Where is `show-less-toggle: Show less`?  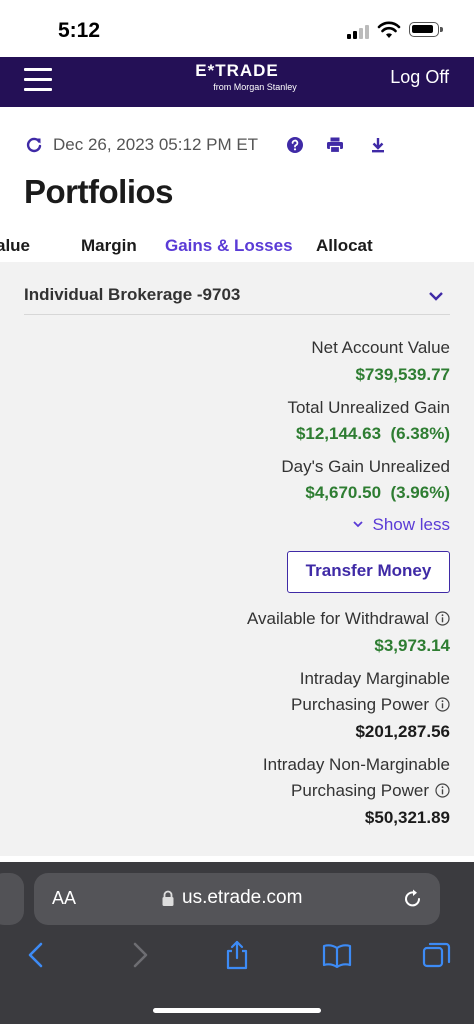
show-less-toggle: Show less is located at coordinates (401, 525).